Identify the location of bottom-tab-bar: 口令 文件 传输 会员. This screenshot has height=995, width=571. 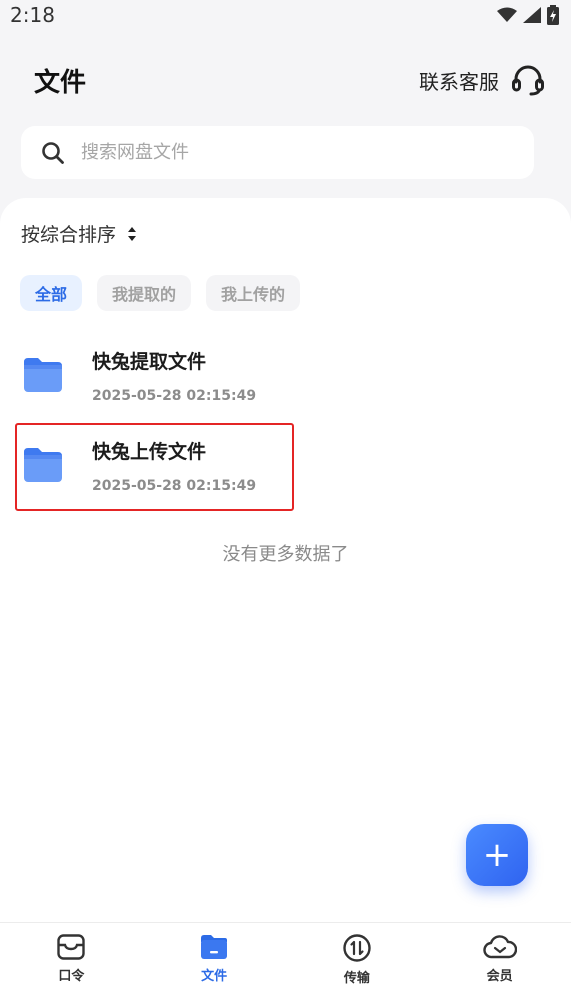
(285, 958).